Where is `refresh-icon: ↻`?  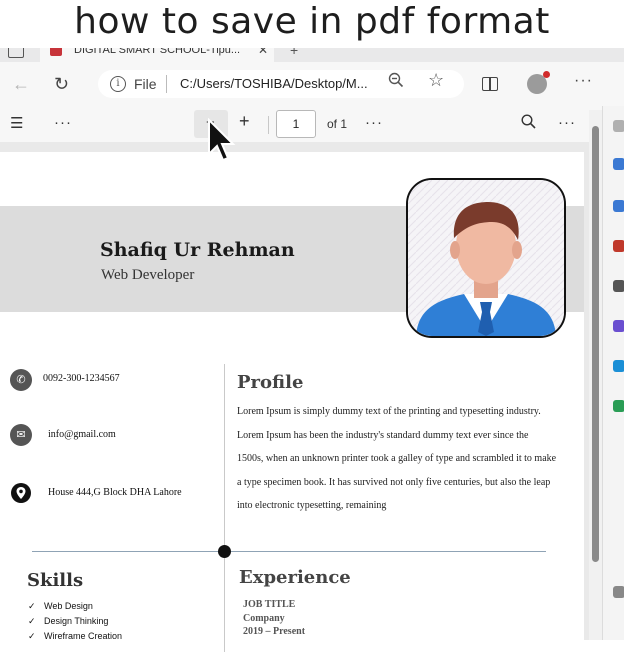 refresh-icon: ↻ is located at coordinates (61, 84).